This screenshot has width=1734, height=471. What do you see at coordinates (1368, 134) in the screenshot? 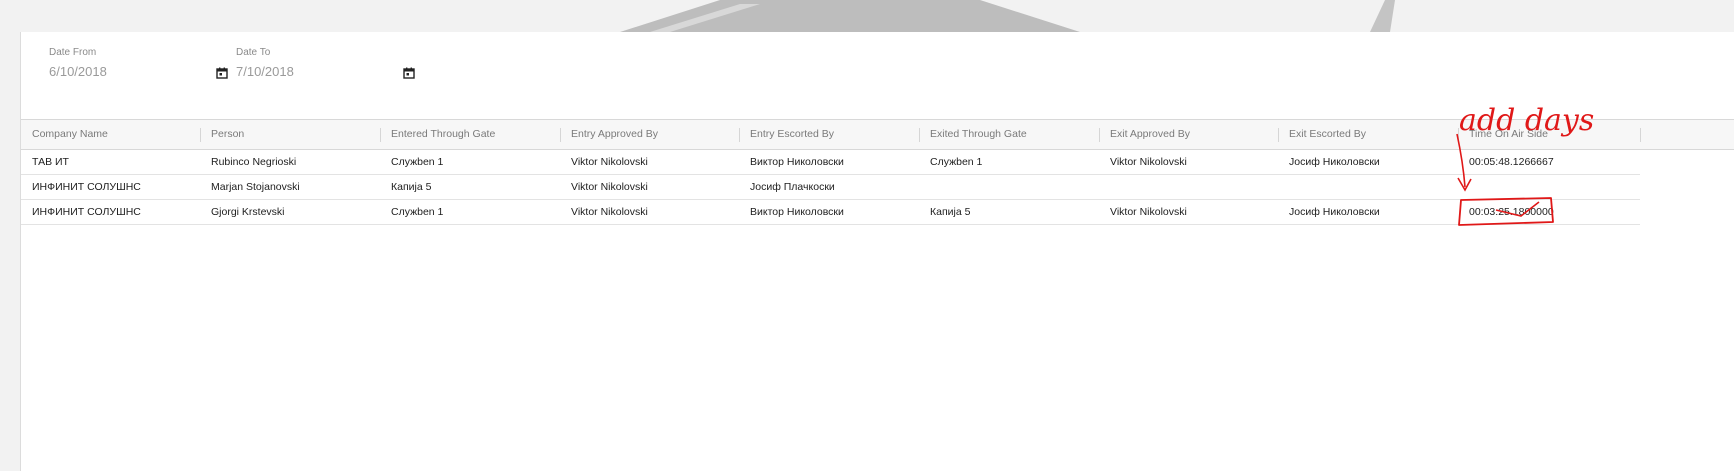
I see `column-header-exit-escorted-by: Exit Escorted By` at bounding box center [1368, 134].